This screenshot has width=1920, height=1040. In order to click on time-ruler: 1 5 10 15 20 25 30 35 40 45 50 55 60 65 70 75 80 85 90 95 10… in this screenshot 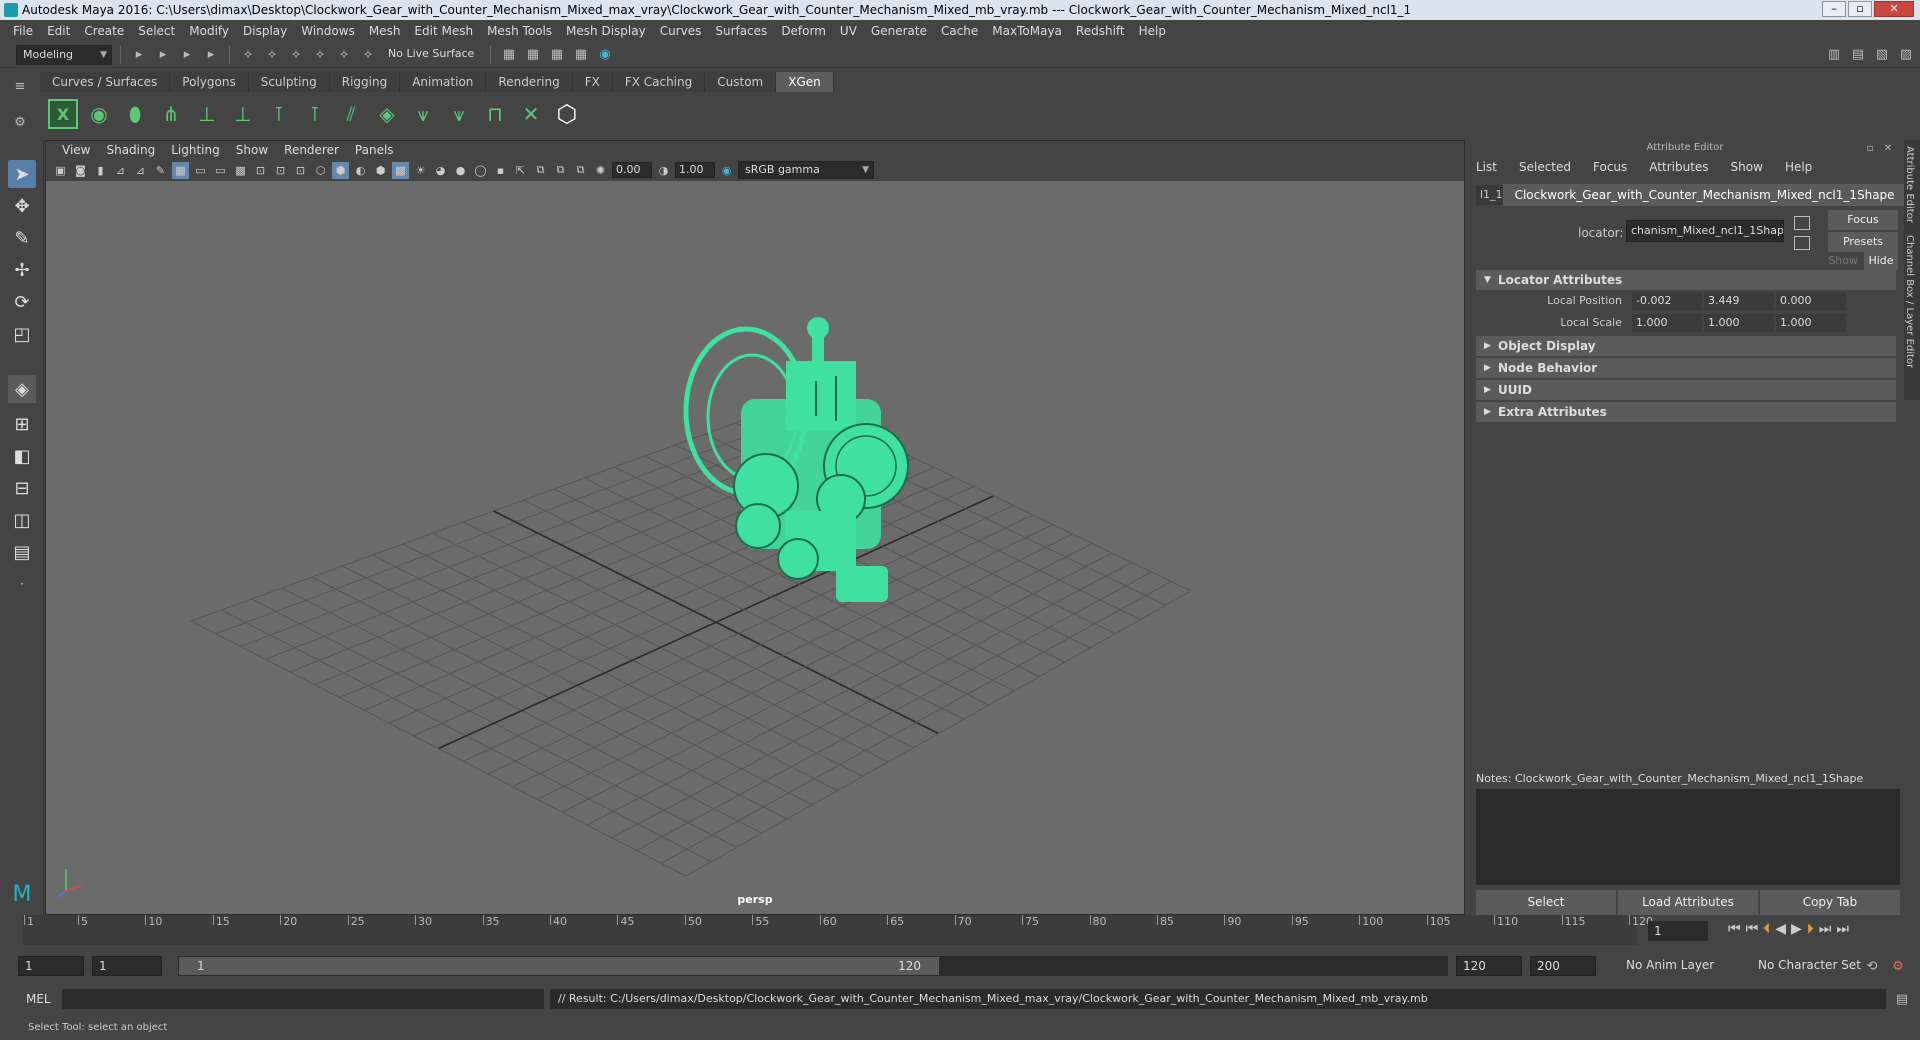, I will do `click(837, 930)`.